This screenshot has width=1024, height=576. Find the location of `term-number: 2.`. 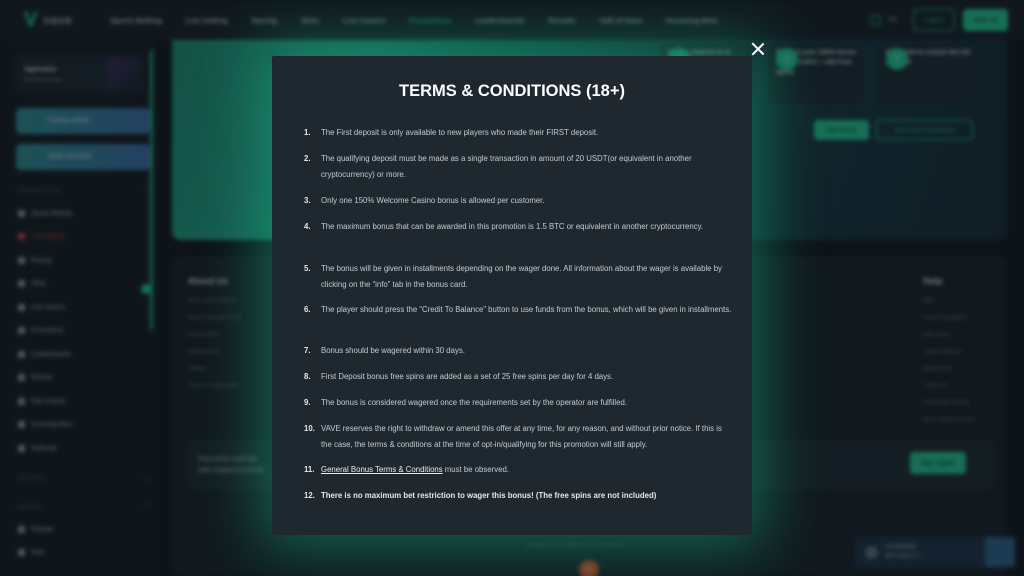

term-number: 2. is located at coordinates (307, 158).